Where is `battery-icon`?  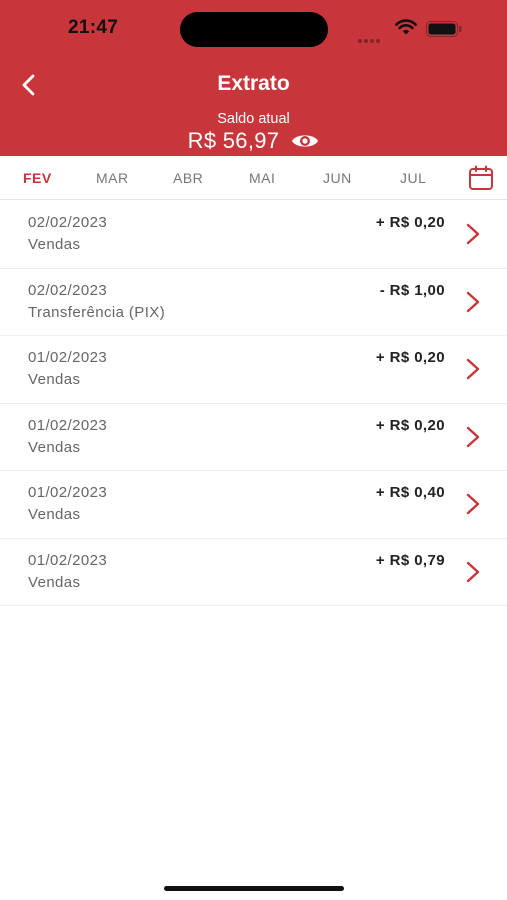
battery-icon is located at coordinates (444, 29).